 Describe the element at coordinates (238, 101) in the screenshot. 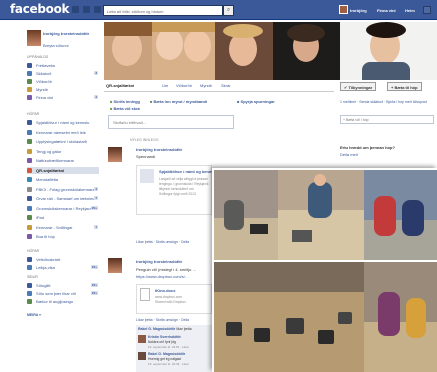

I see `question-icon: ■` at that location.